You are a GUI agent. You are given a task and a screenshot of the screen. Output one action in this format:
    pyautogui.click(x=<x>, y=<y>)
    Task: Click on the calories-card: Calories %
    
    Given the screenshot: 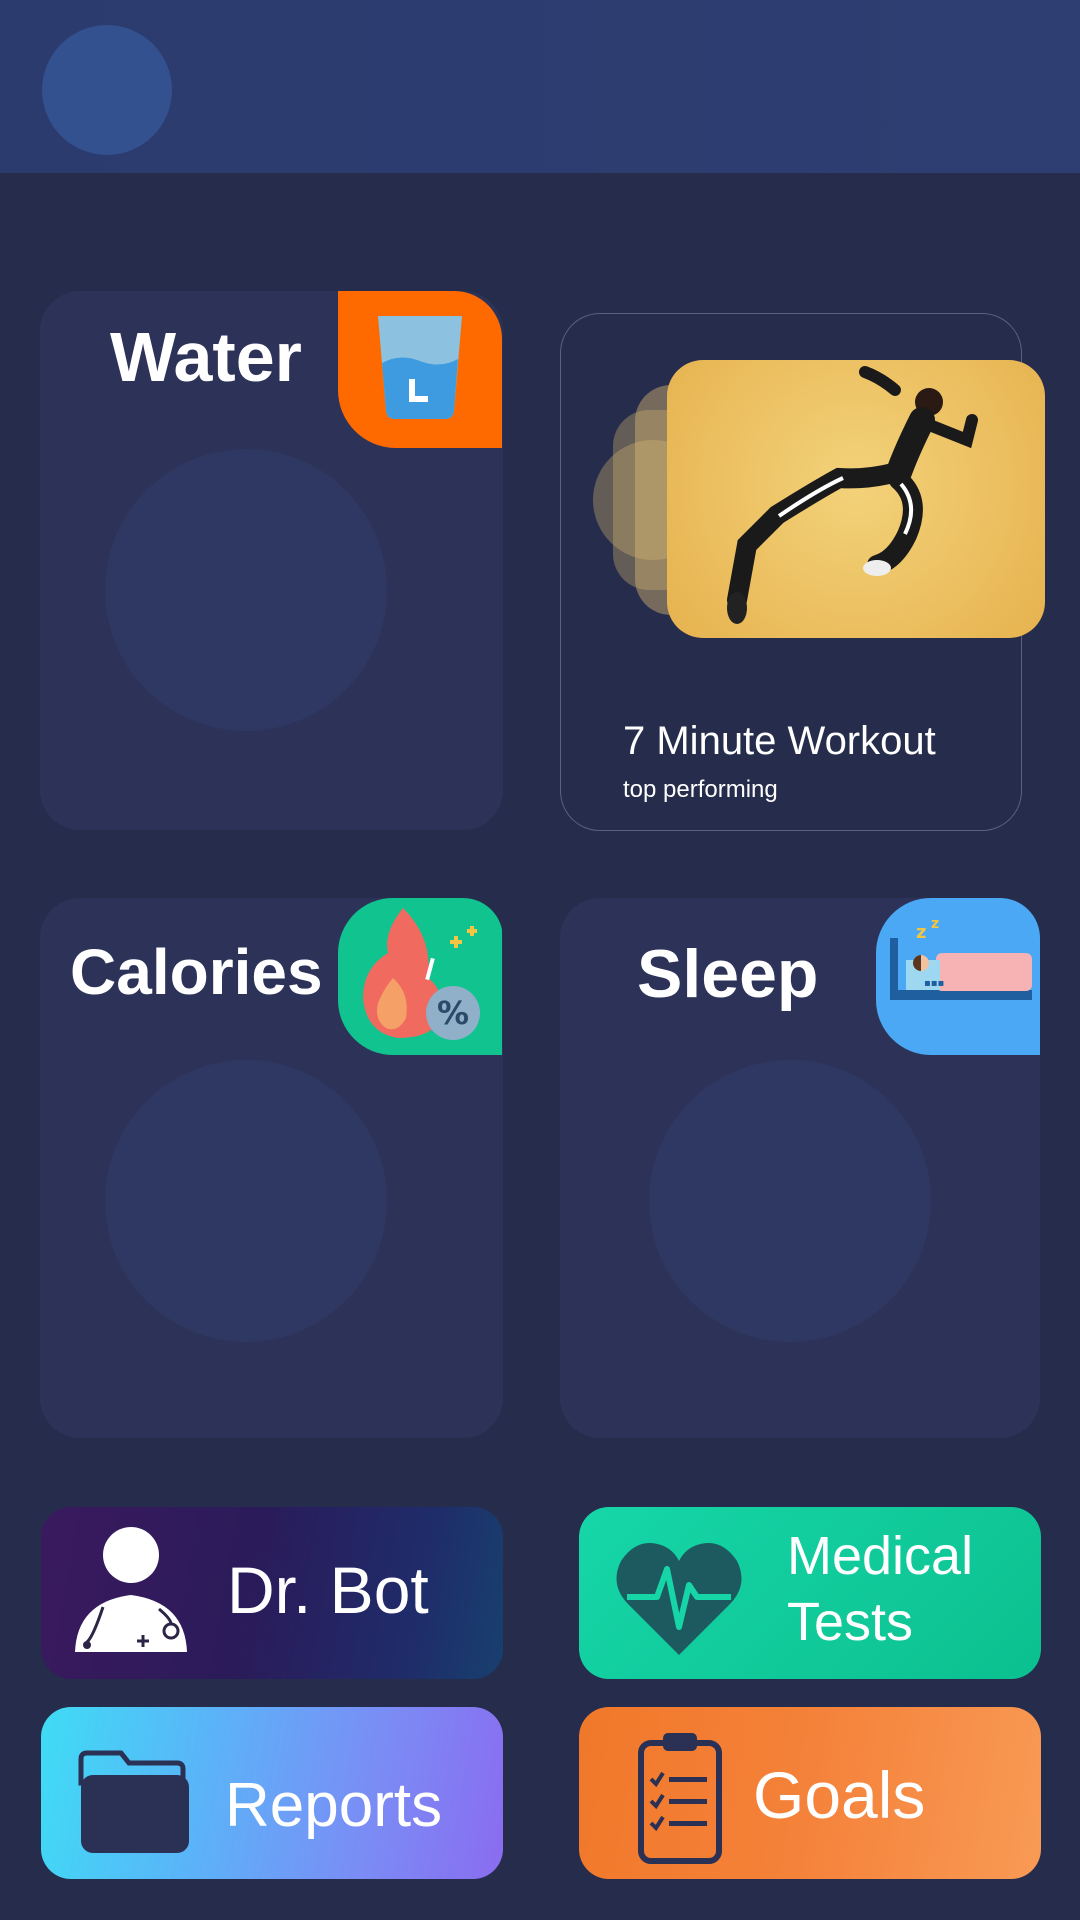 What is the action you would take?
    pyautogui.click(x=271, y=1168)
    